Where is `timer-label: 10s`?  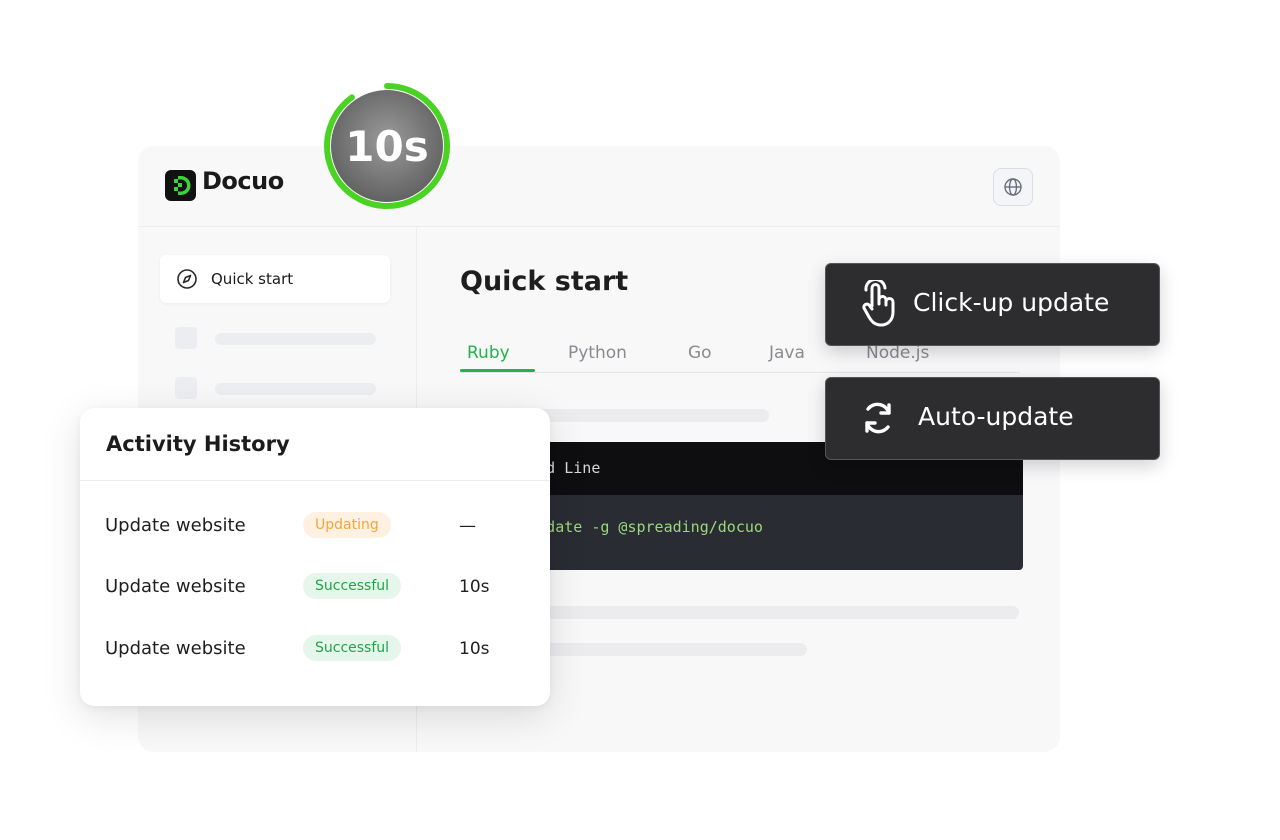 timer-label: 10s is located at coordinates (387, 146).